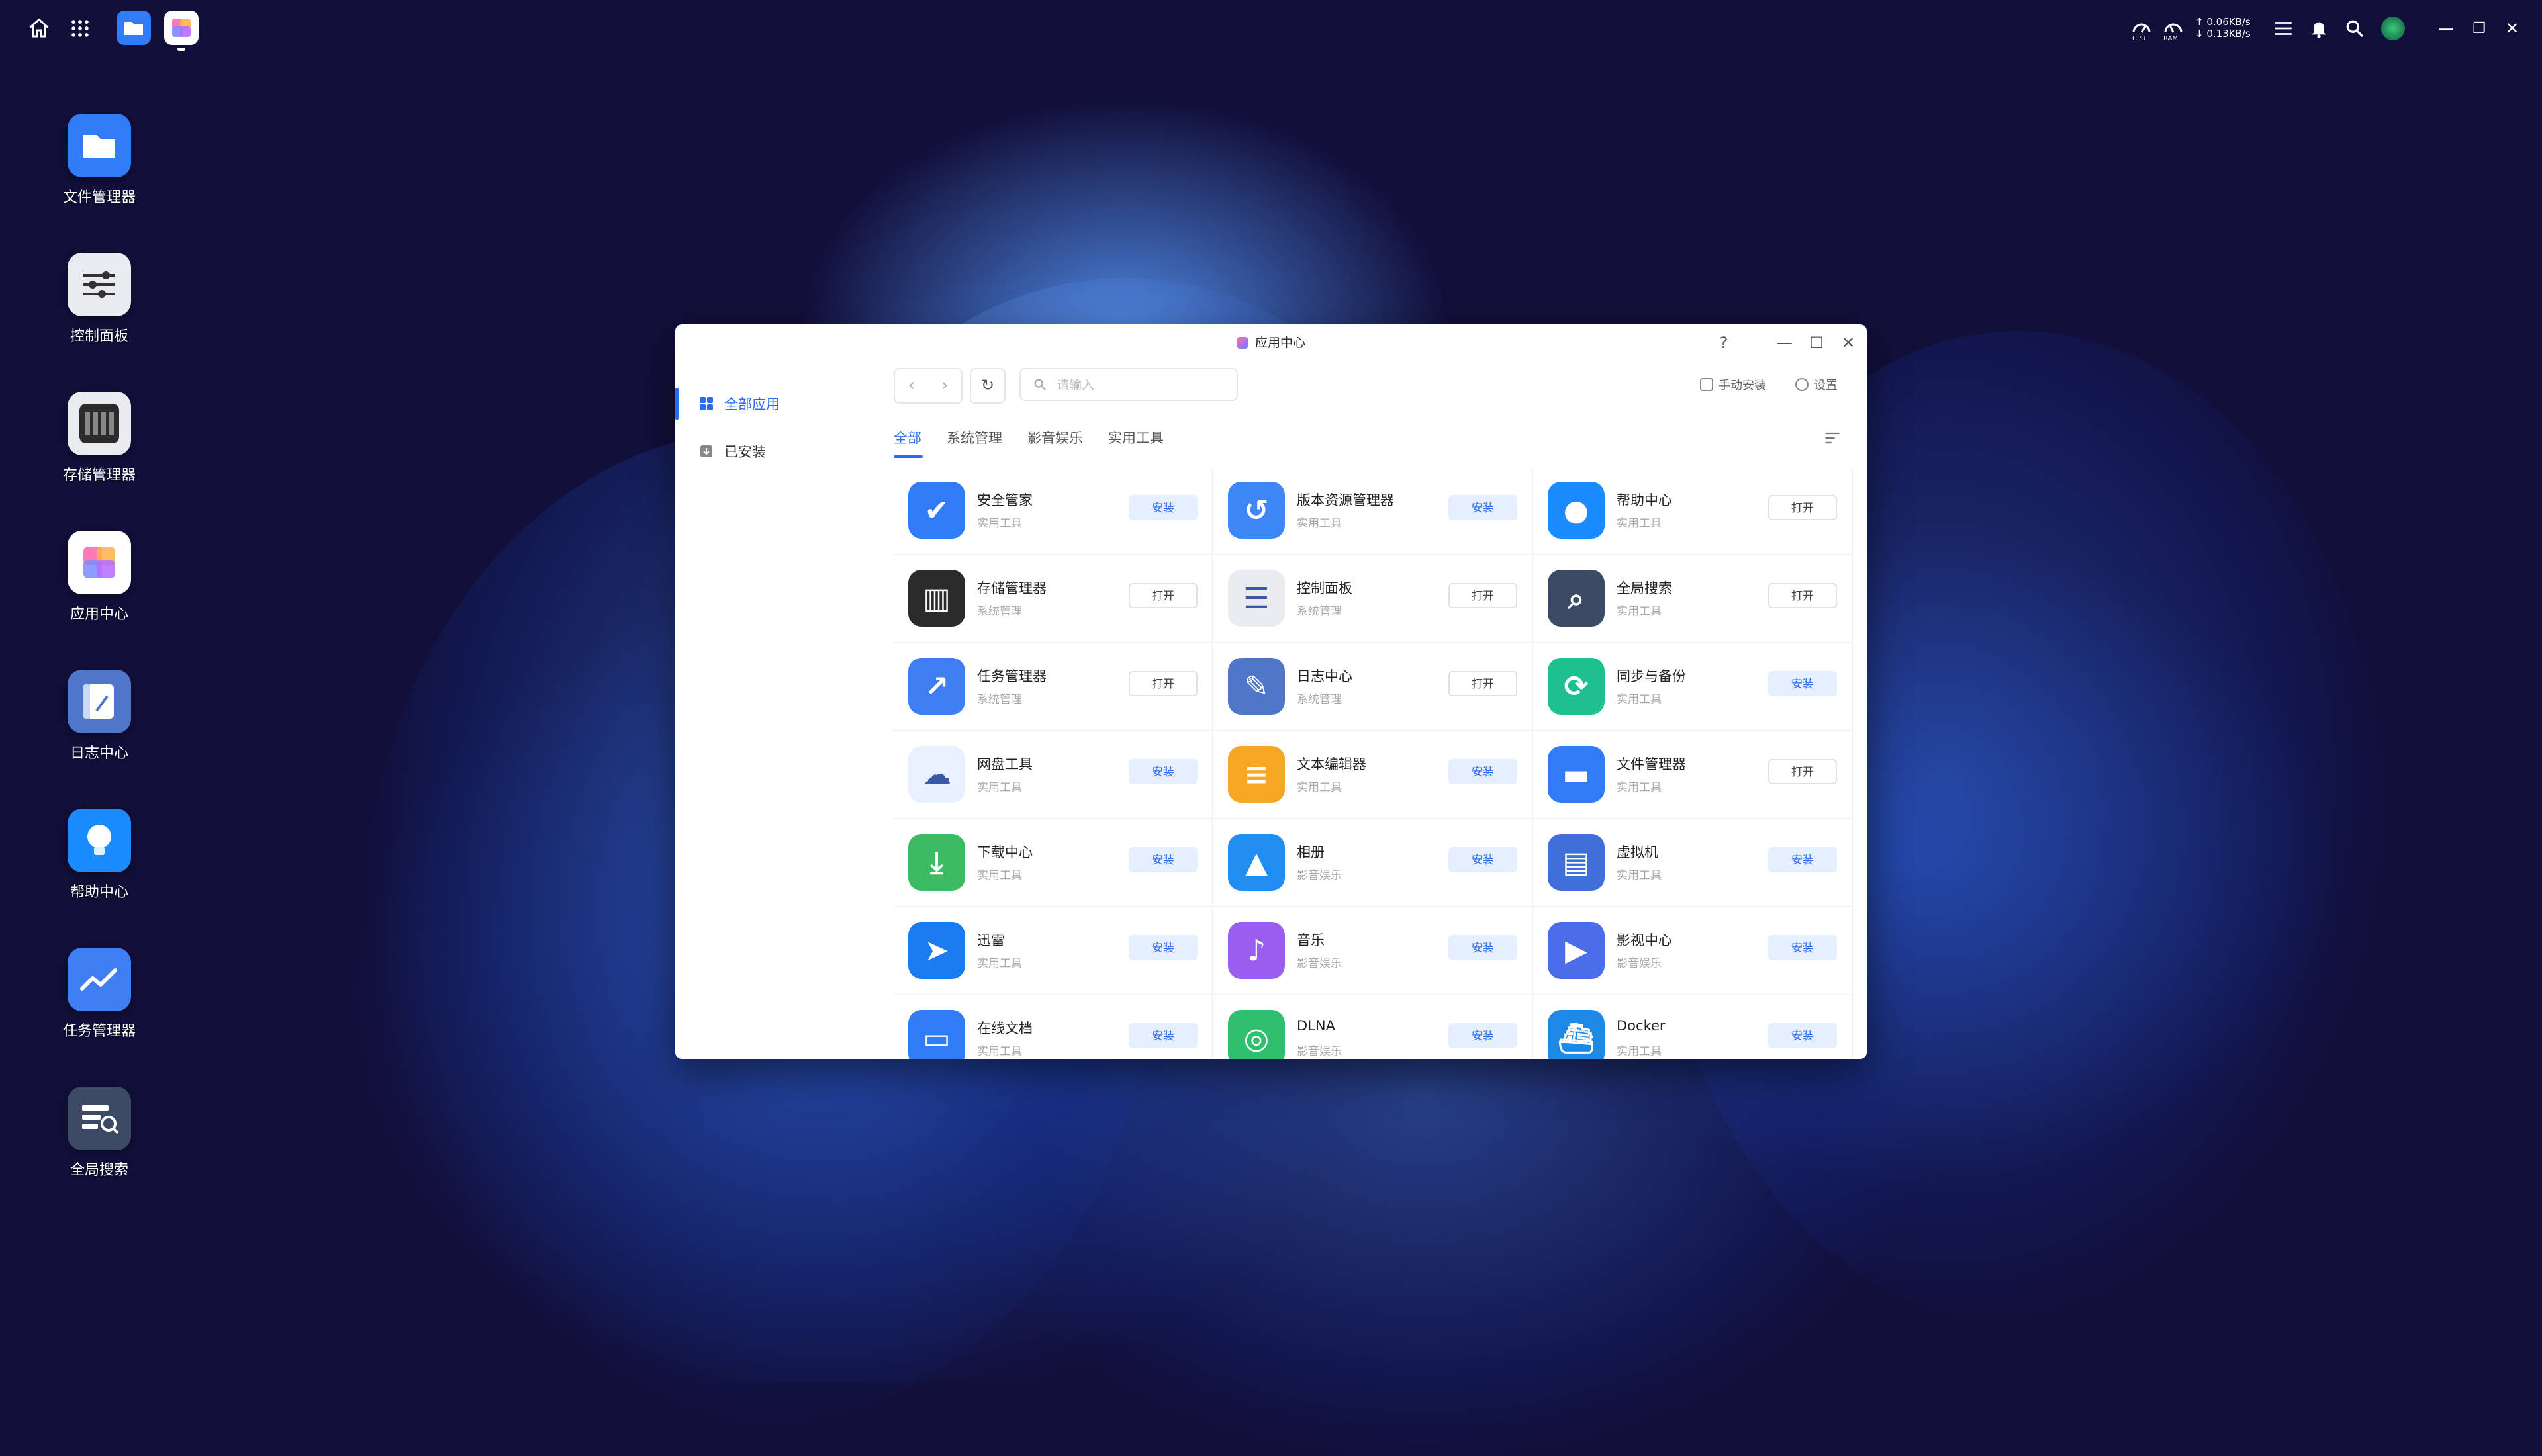 This screenshot has height=1456, width=2542. What do you see at coordinates (99, 855) in the screenshot?
I see `desktop-item-help-center: 帮助中心` at bounding box center [99, 855].